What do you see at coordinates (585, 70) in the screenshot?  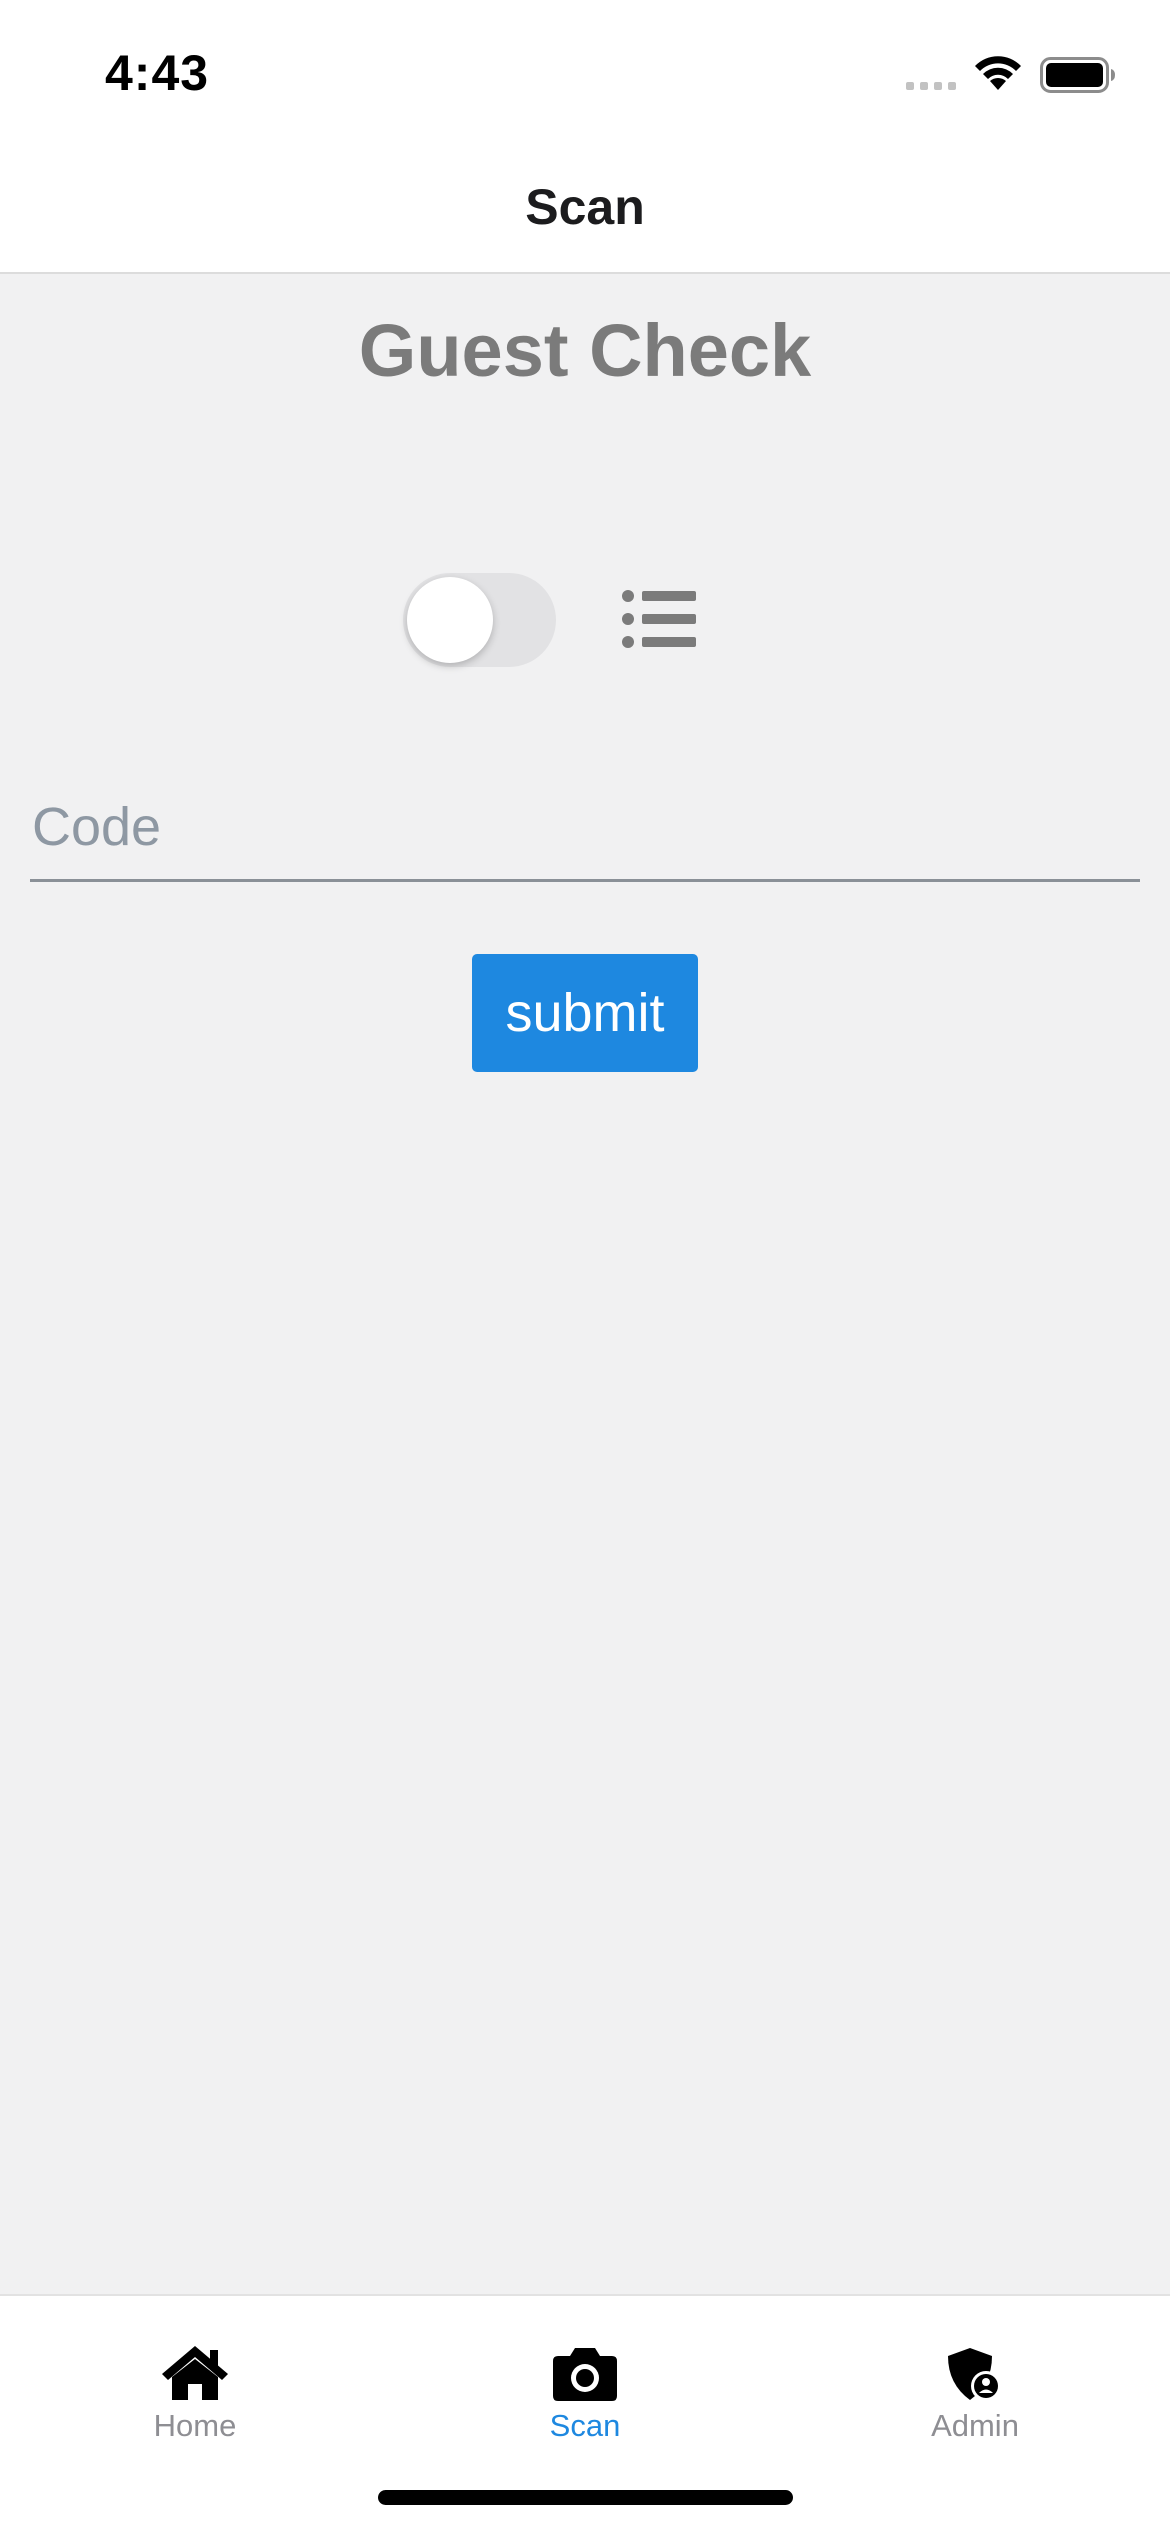 I see `status-bar: 4:43` at bounding box center [585, 70].